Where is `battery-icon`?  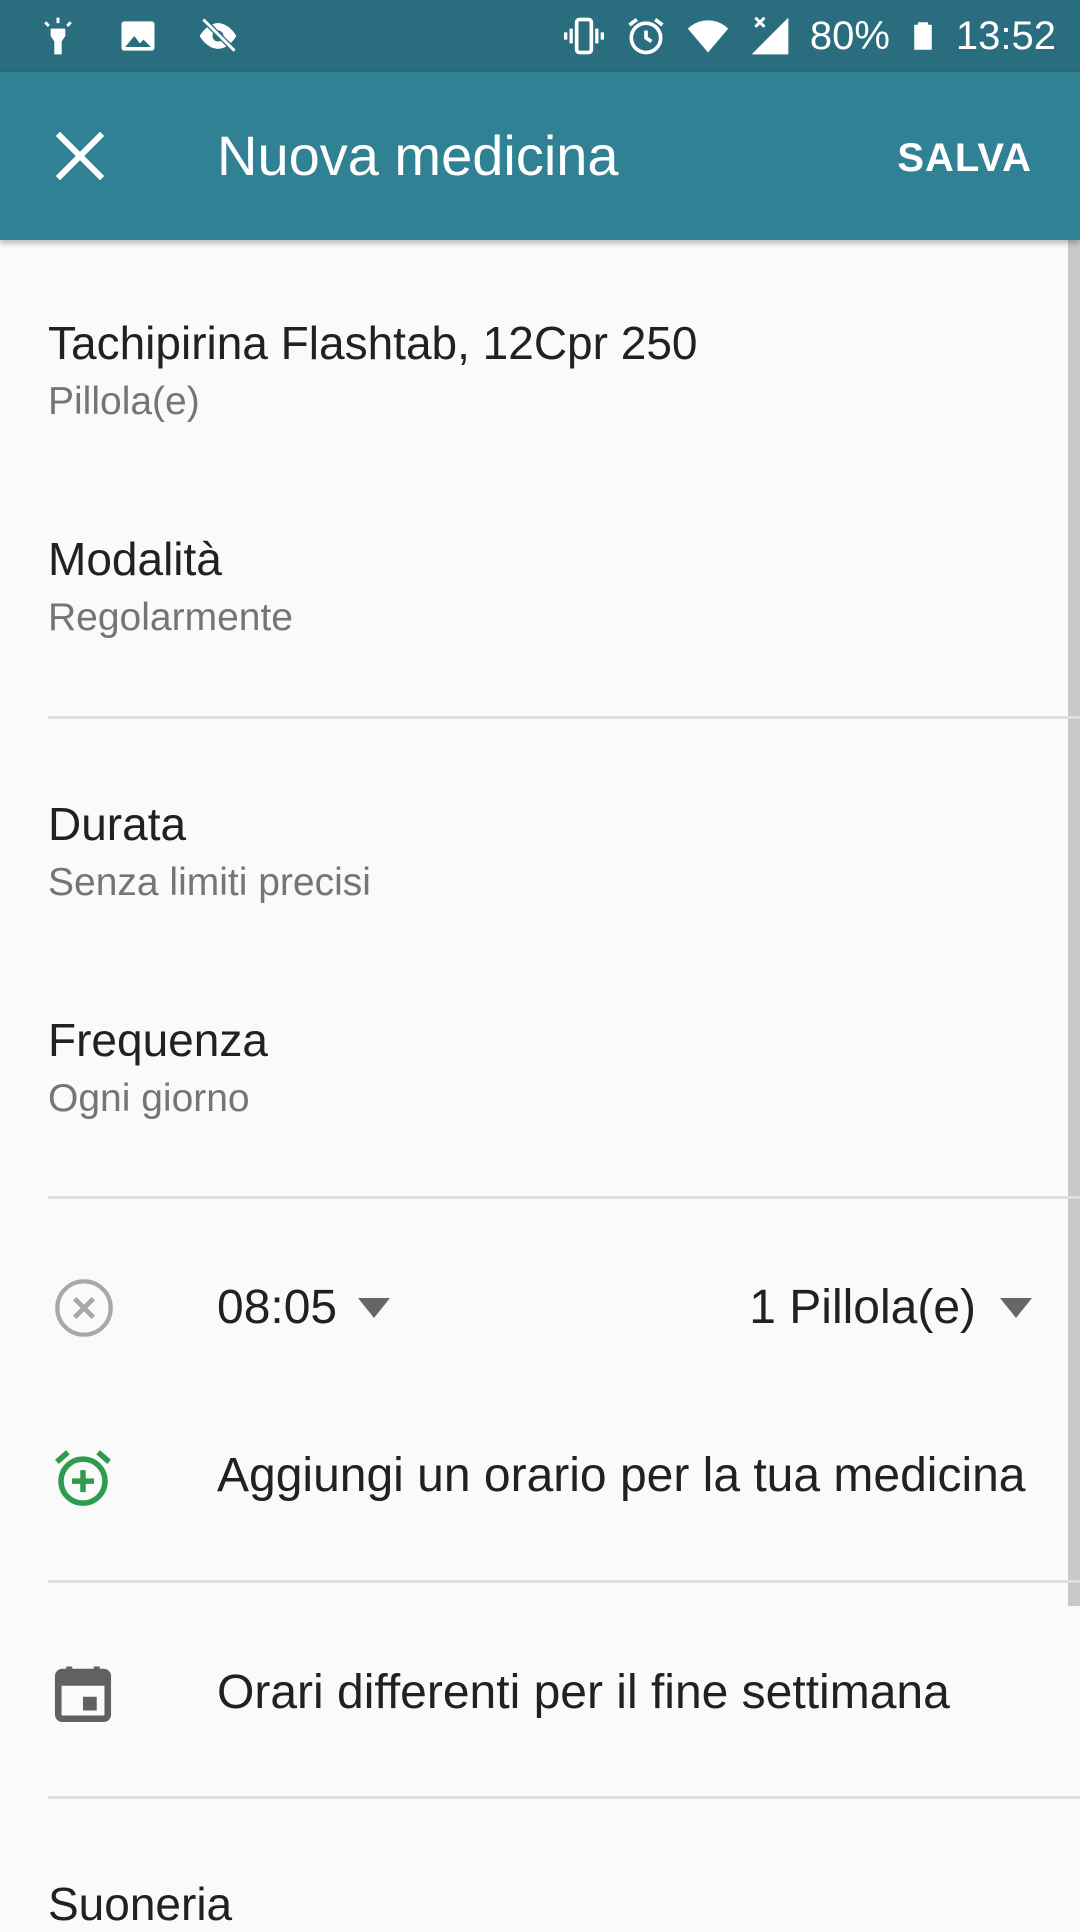 battery-icon is located at coordinates (923, 36).